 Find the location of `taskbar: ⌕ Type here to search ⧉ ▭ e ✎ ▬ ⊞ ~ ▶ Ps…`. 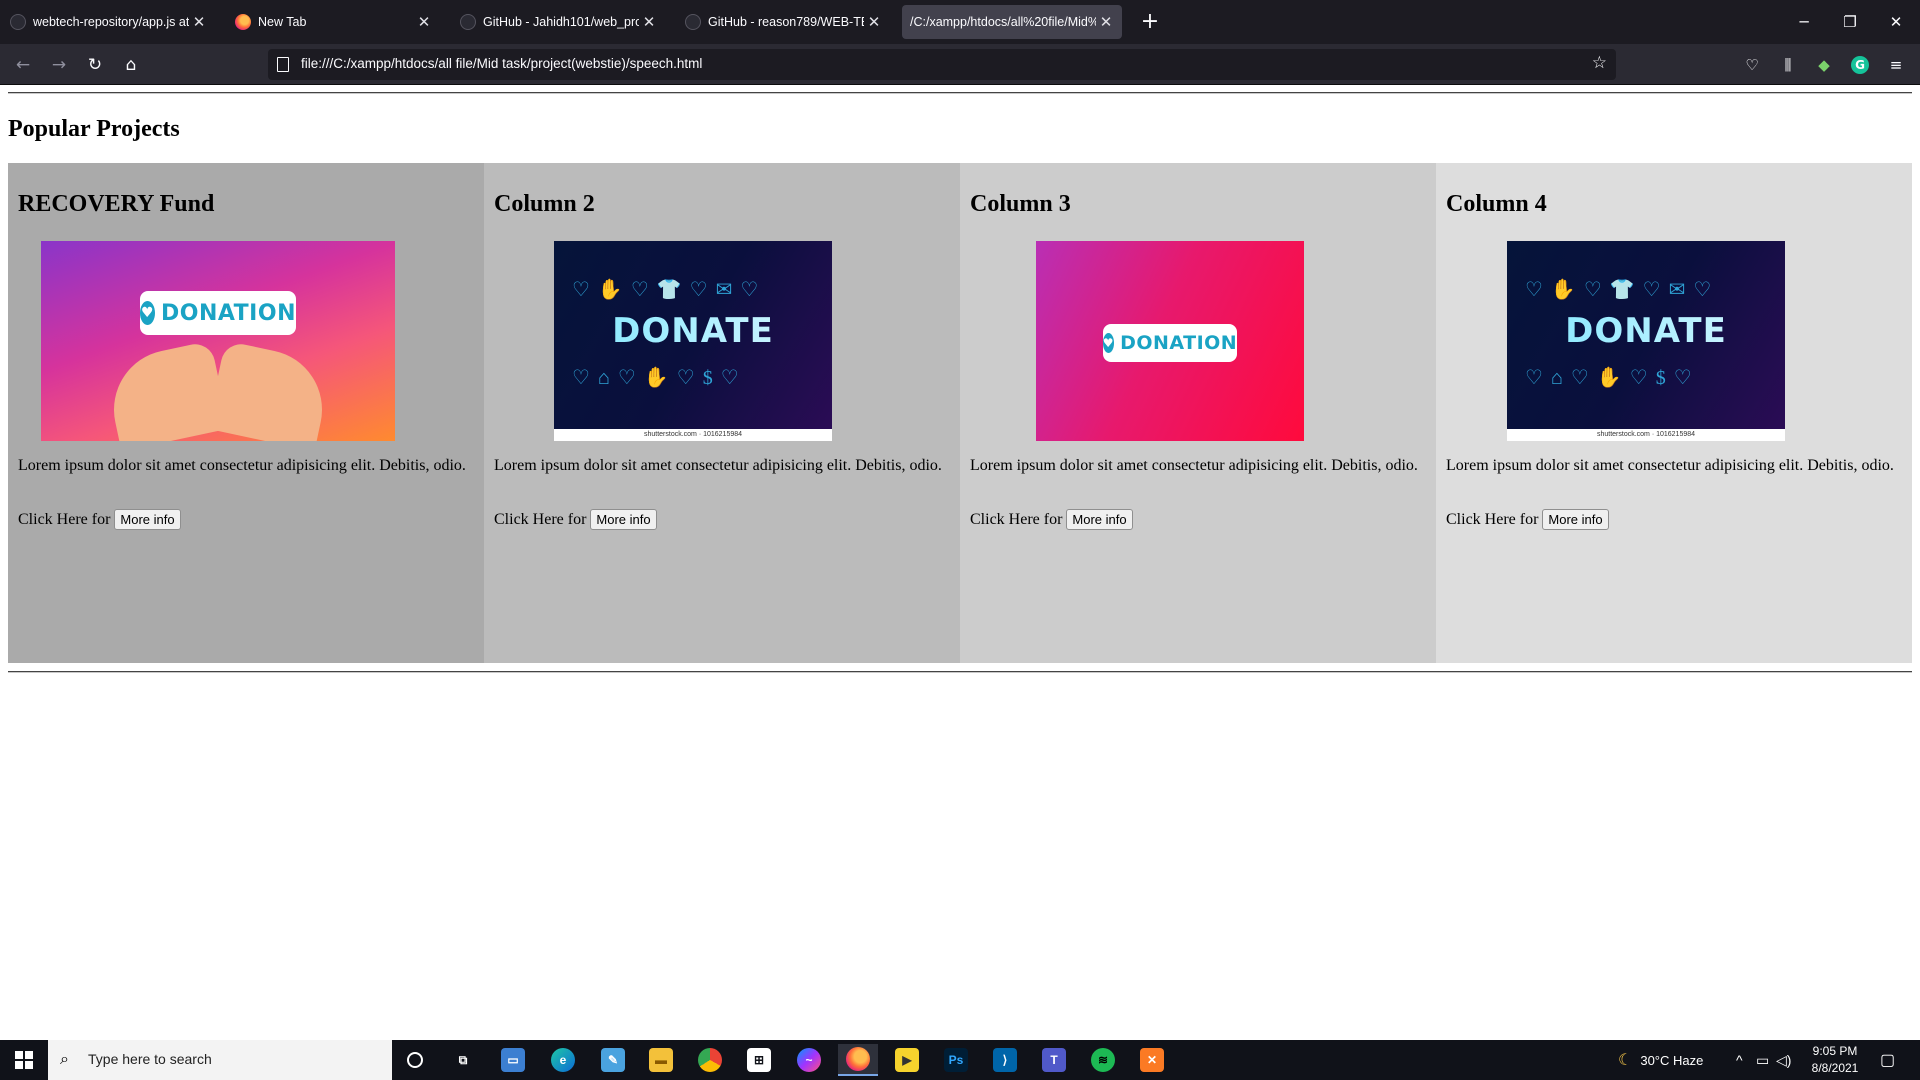

taskbar: ⌕ Type here to search ⧉ ▭ e ✎ ▬ ⊞ ~ ▶ Ps… is located at coordinates (960, 1060).